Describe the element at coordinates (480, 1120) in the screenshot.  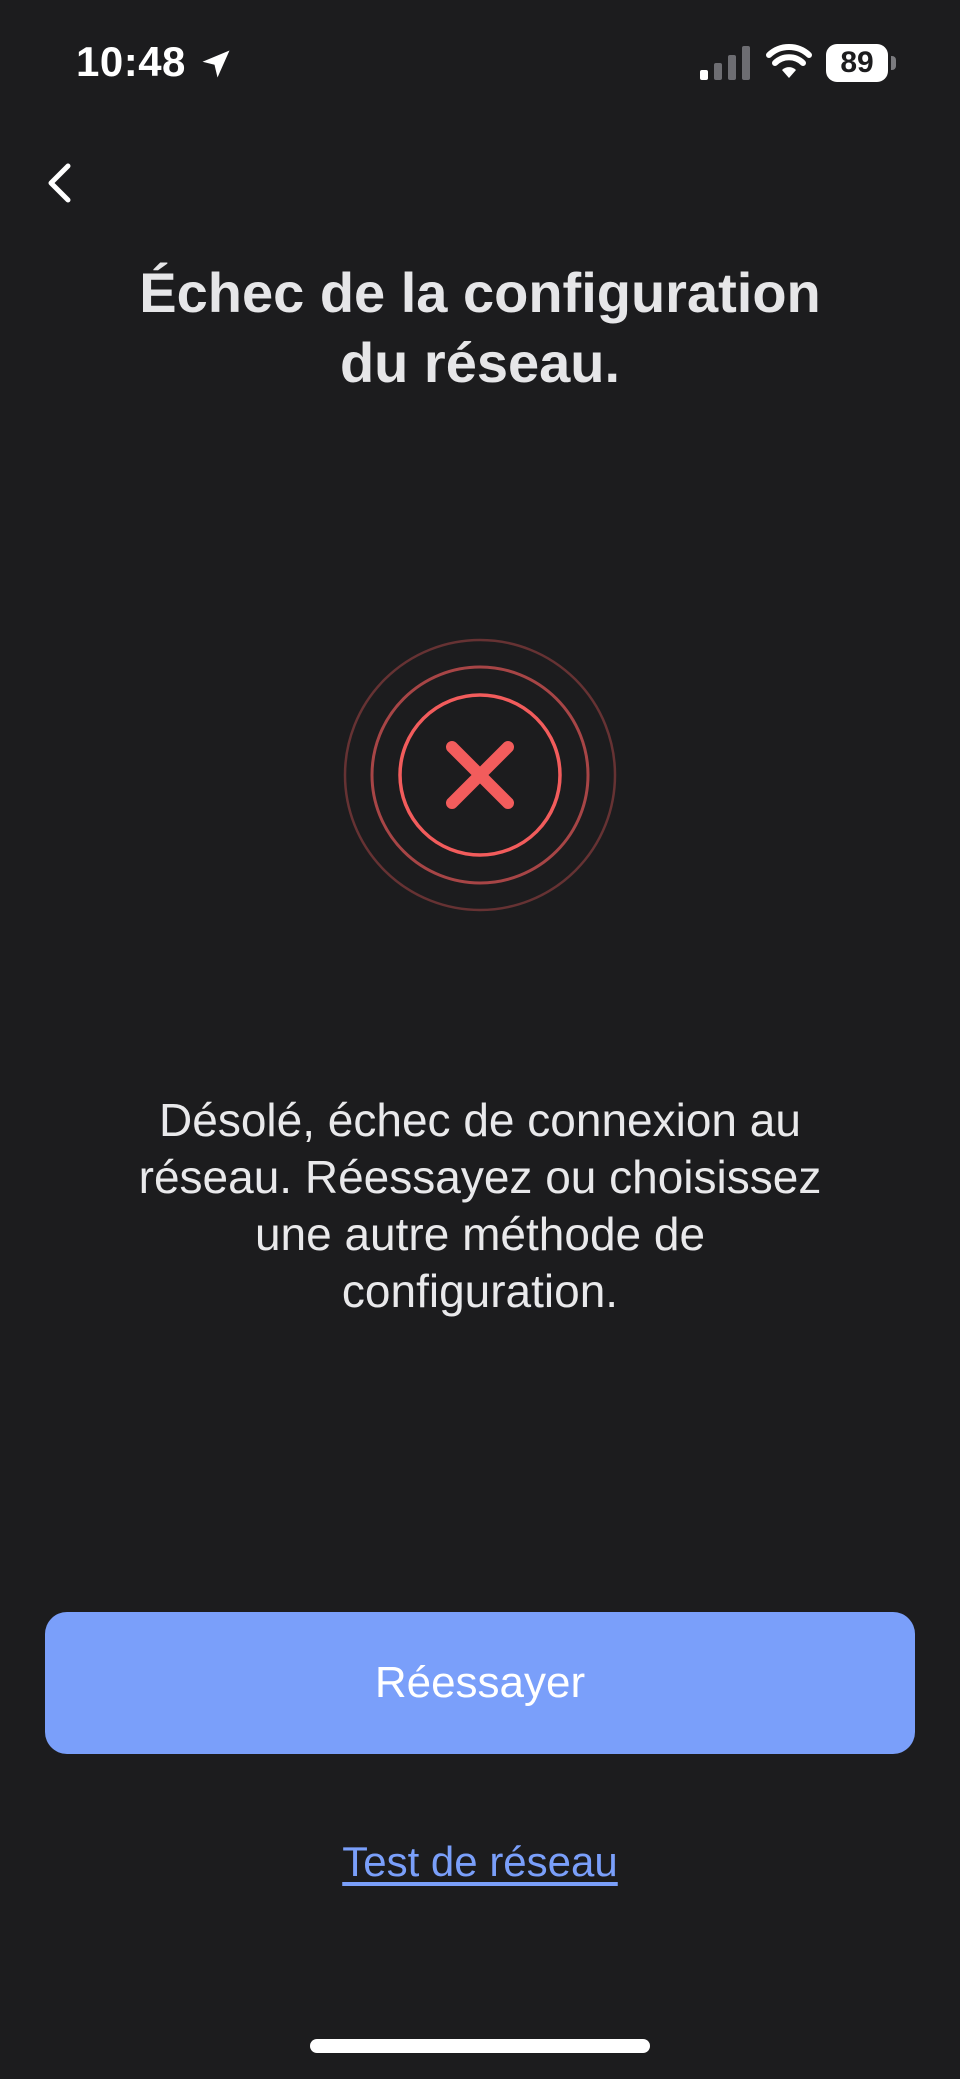
I see `error-message-line: Désolé, échec de connexion au` at that location.